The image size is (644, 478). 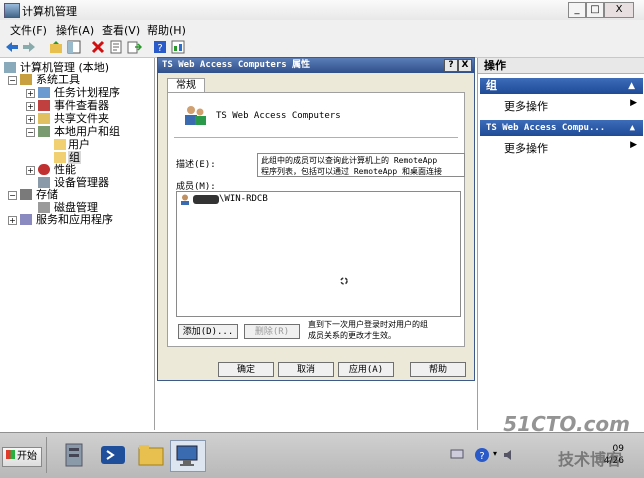 I want to click on tree-item-storage: 存储, so click(x=47, y=194).